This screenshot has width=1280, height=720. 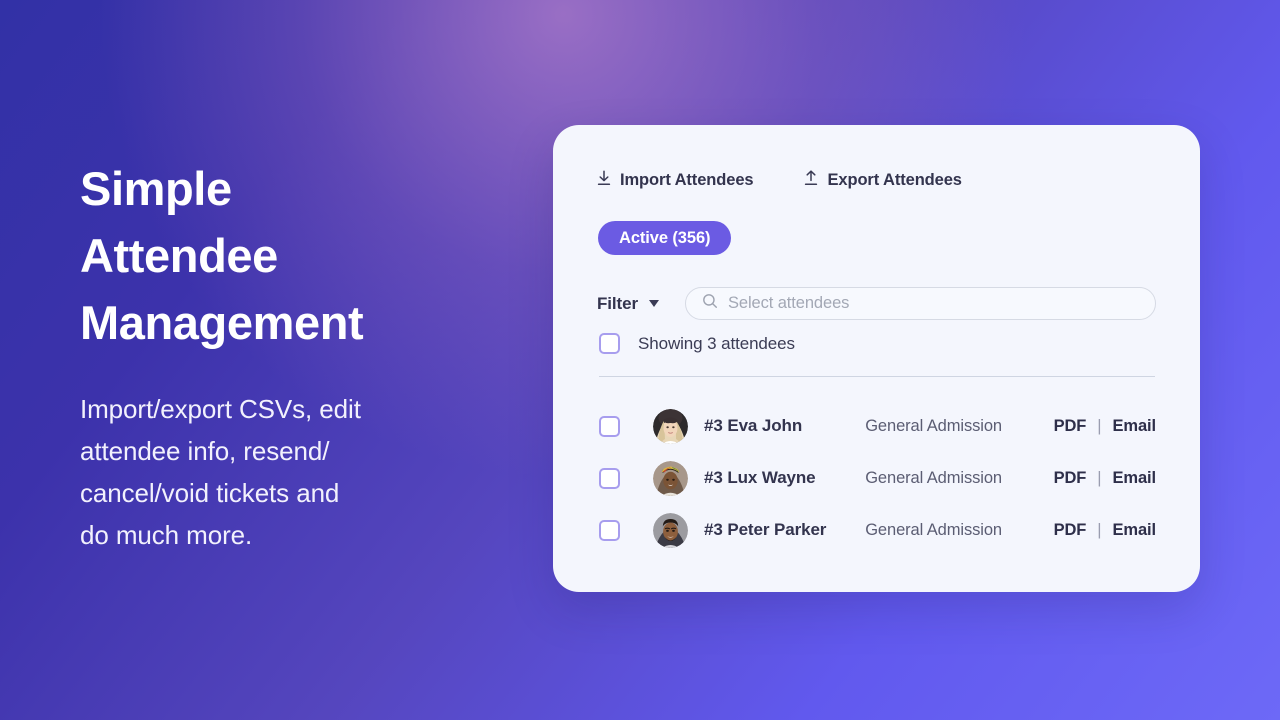 What do you see at coordinates (670, 530) in the screenshot?
I see `avatar-peter-parker` at bounding box center [670, 530].